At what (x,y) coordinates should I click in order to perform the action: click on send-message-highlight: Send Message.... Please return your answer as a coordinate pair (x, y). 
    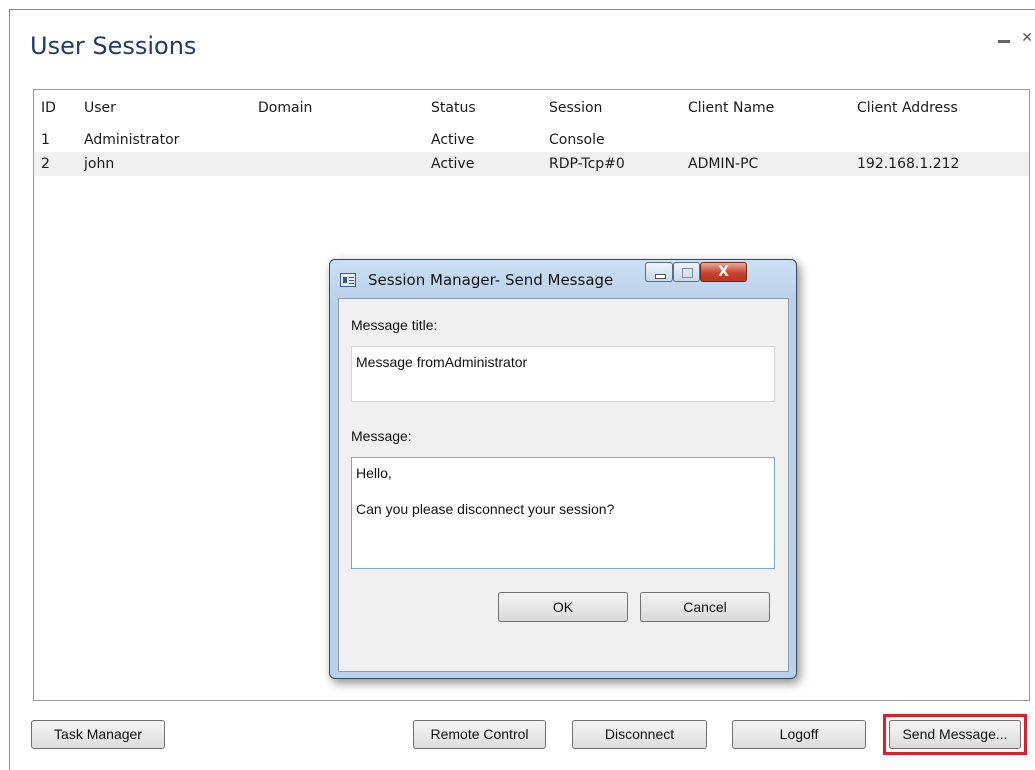
    Looking at the image, I should click on (955, 734).